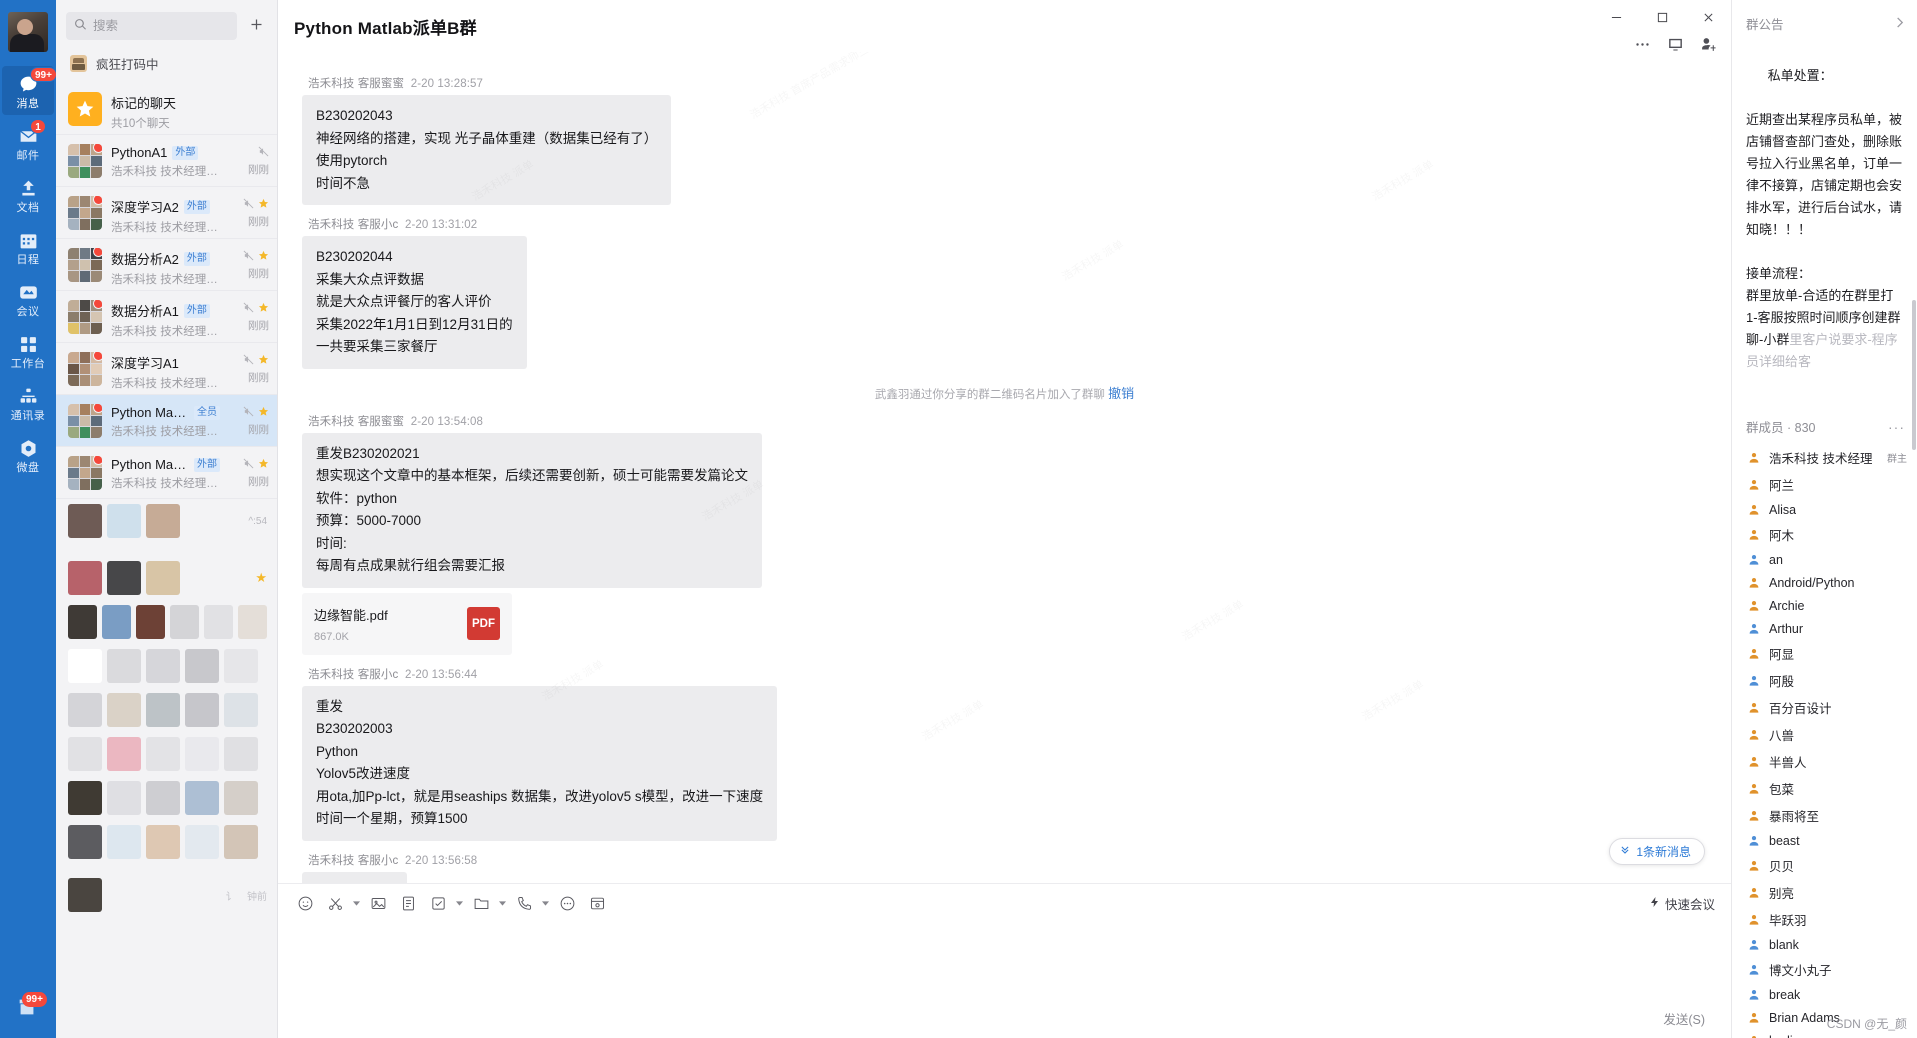  Describe the element at coordinates (1781, 428) in the screenshot. I see `members-title: 群成员 · 830` at that location.